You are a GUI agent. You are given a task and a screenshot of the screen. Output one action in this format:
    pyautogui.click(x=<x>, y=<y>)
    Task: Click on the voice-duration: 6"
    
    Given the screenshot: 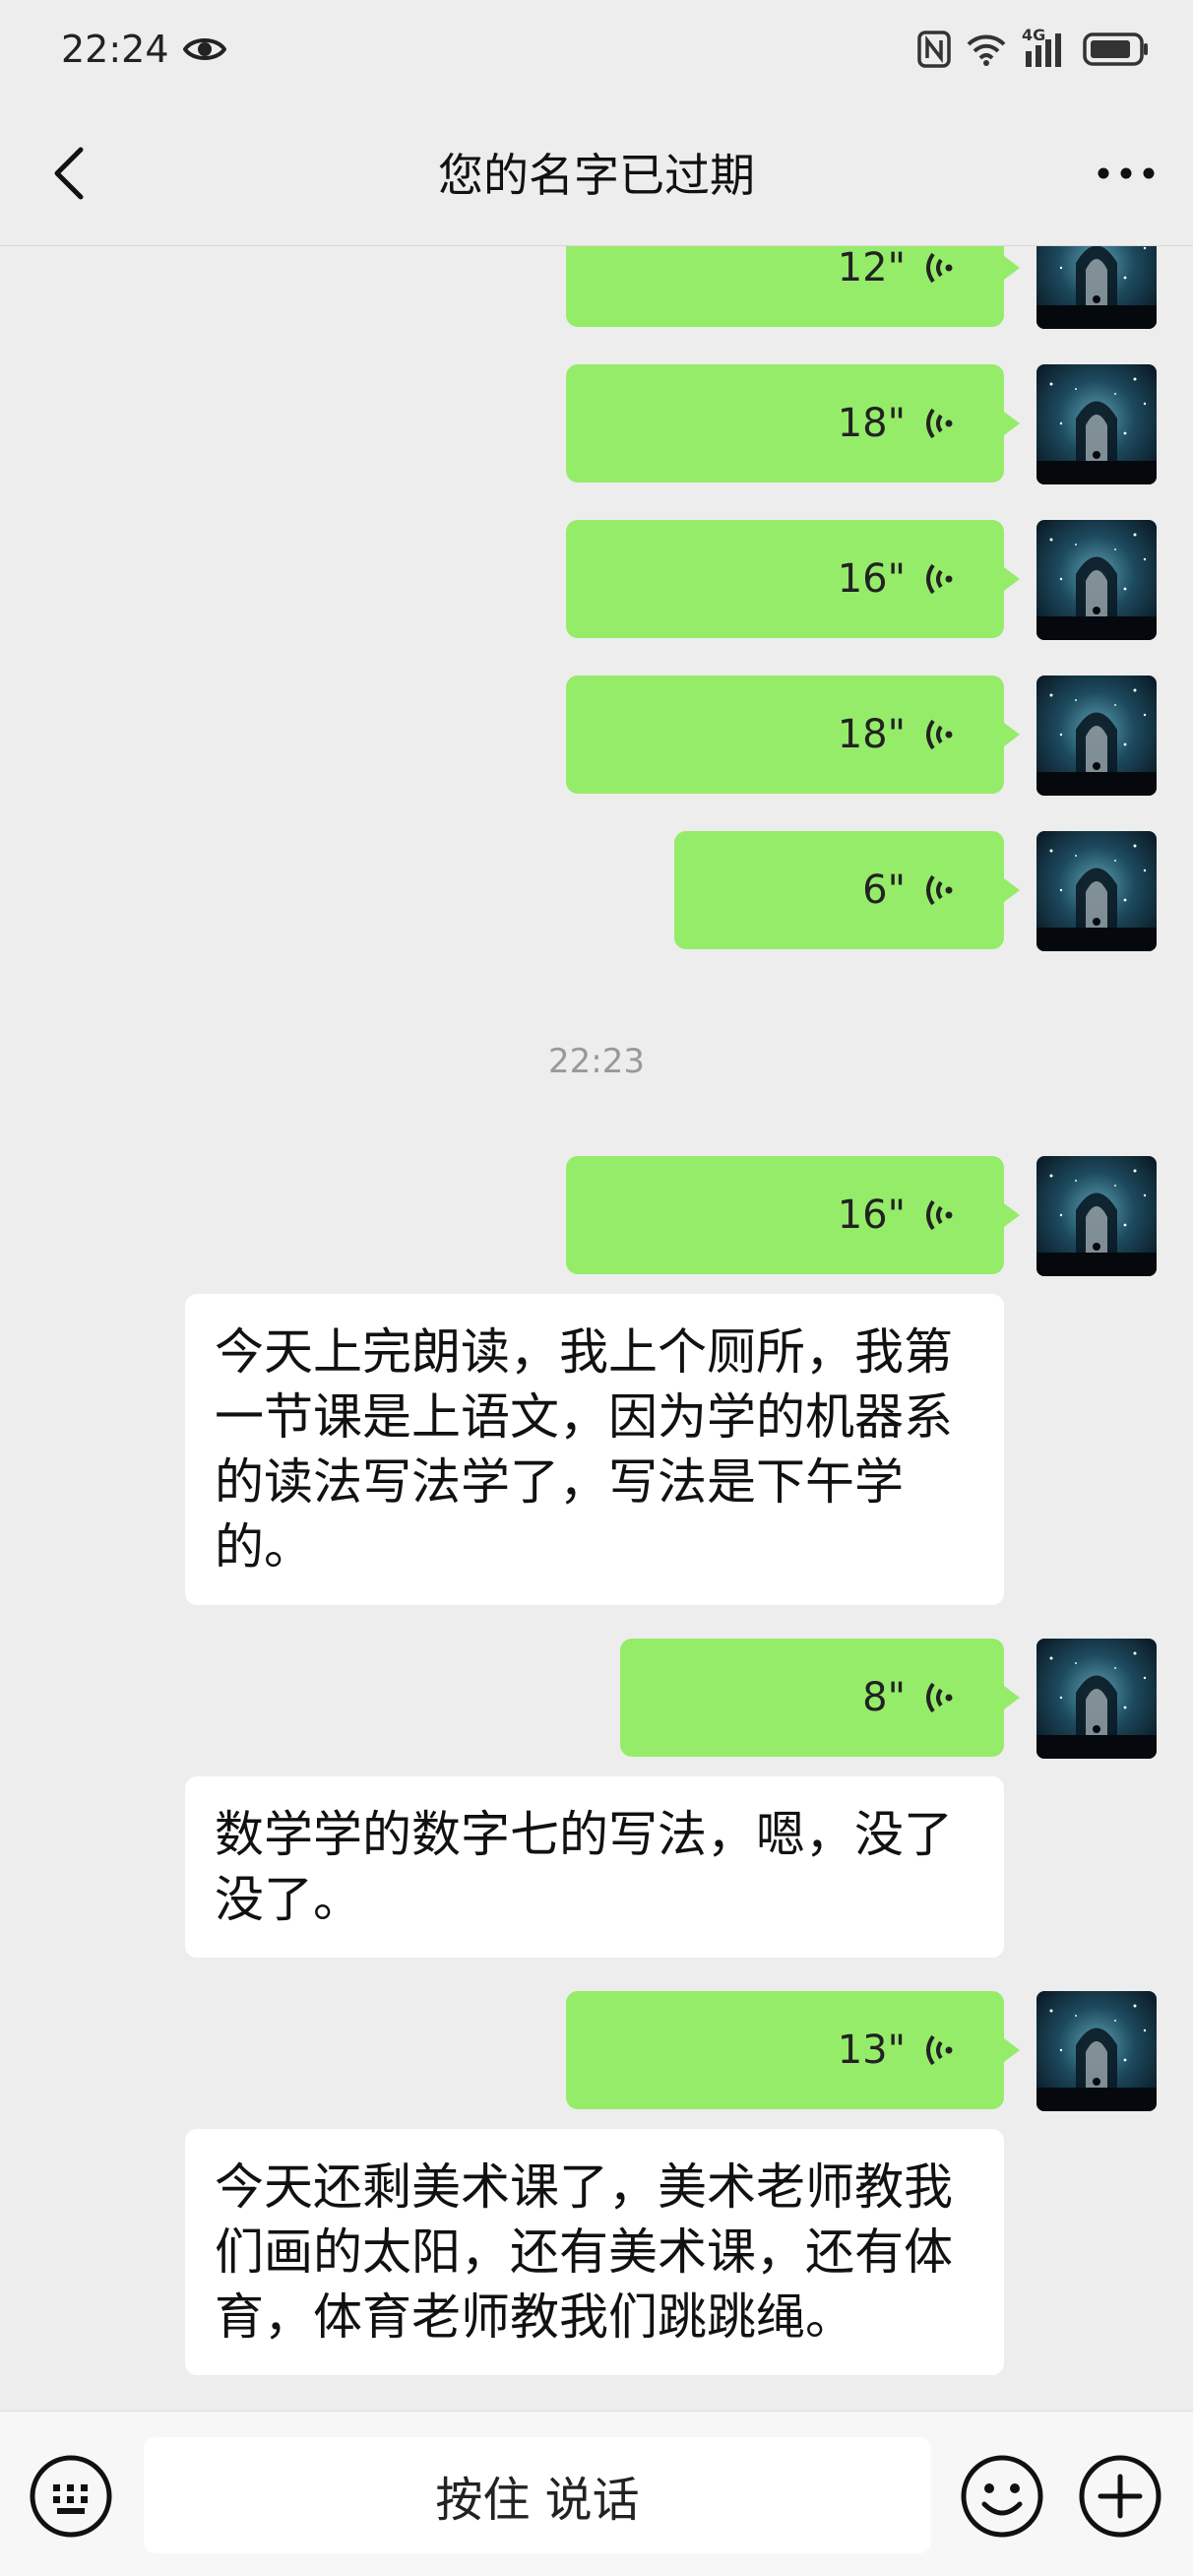 What is the action you would take?
    pyautogui.click(x=884, y=890)
    